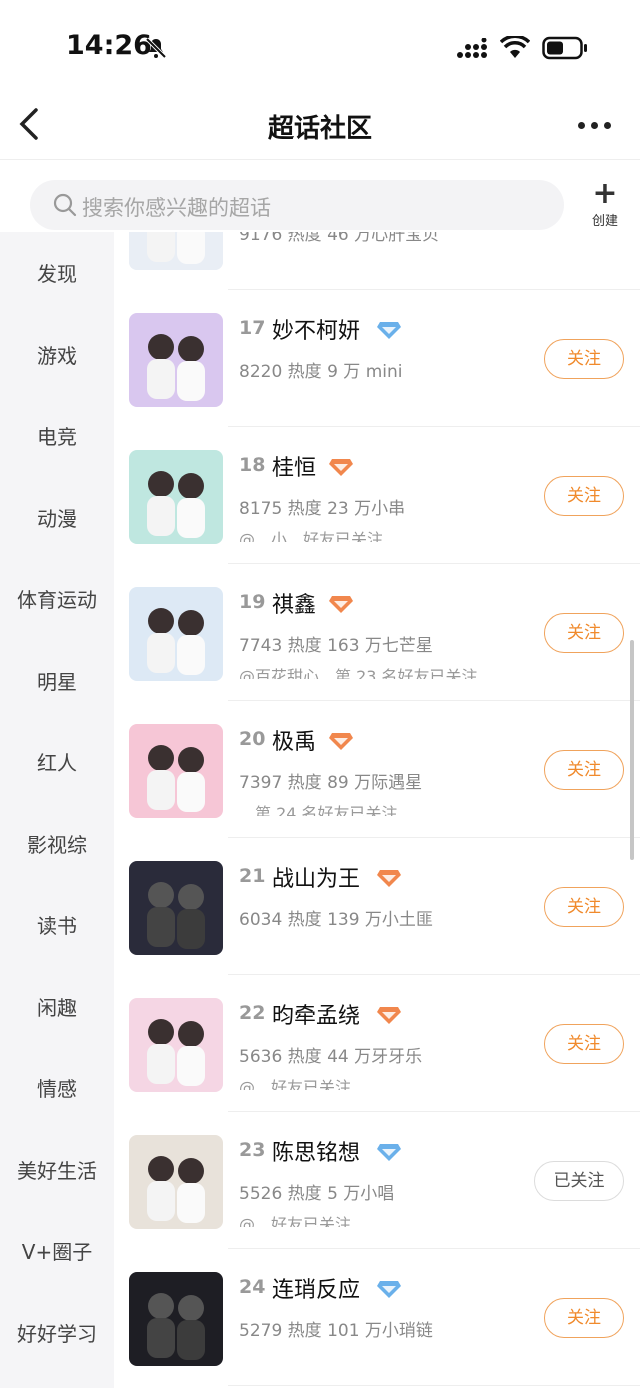  What do you see at coordinates (319, 129) in the screenshot?
I see `page-title: 超话社区` at bounding box center [319, 129].